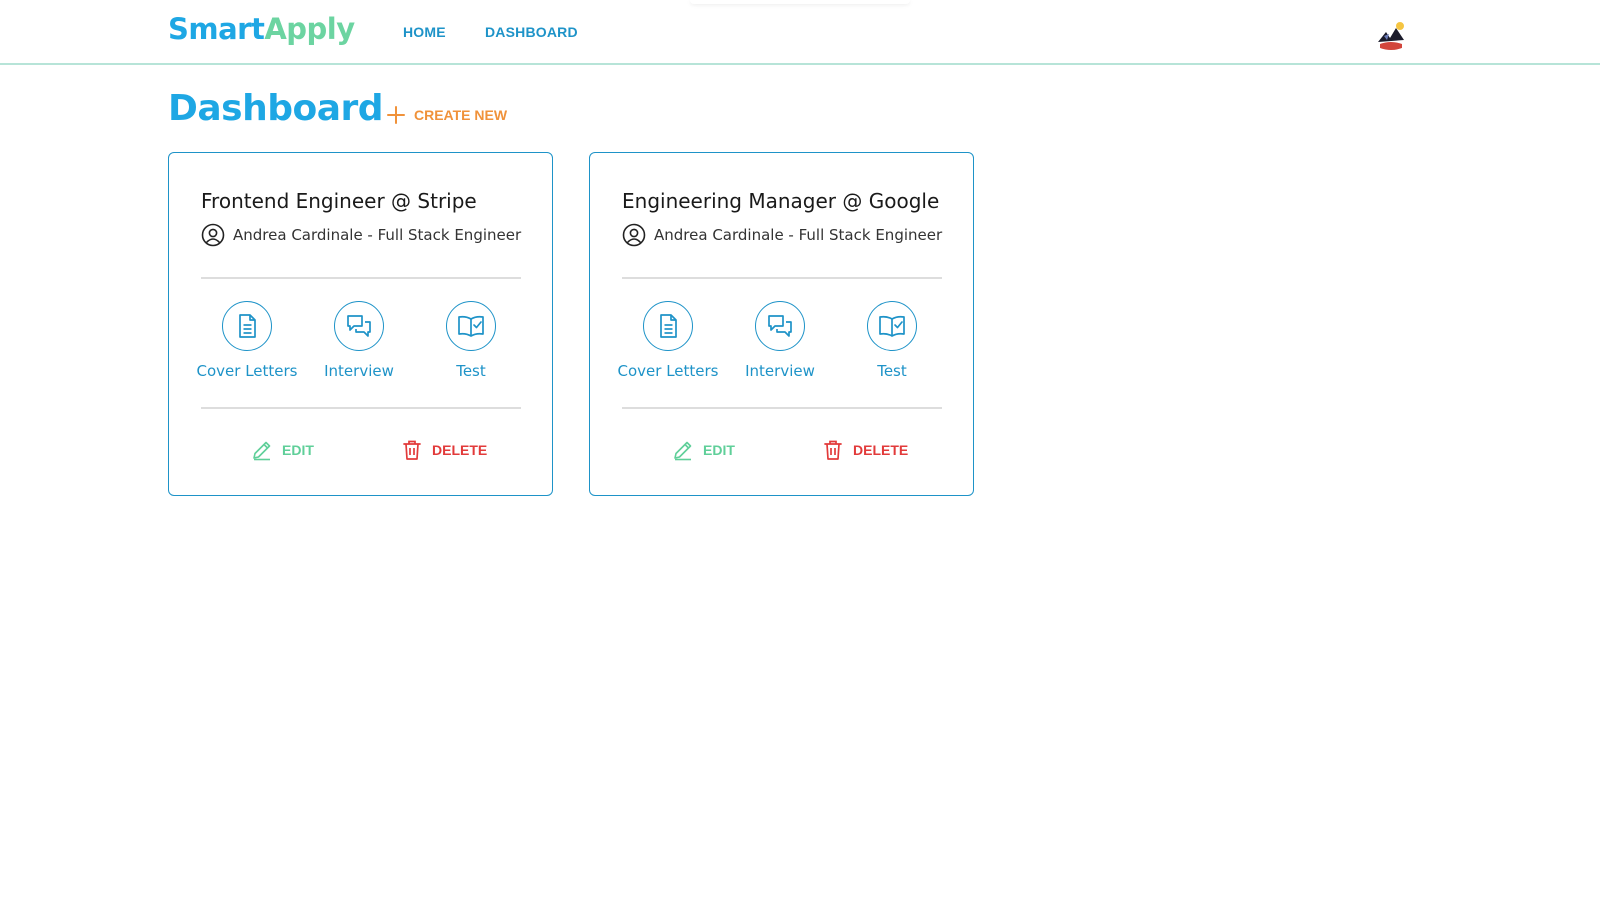 The height and width of the screenshot is (900, 1600). I want to click on nav-home-link: HOME, so click(424, 32).